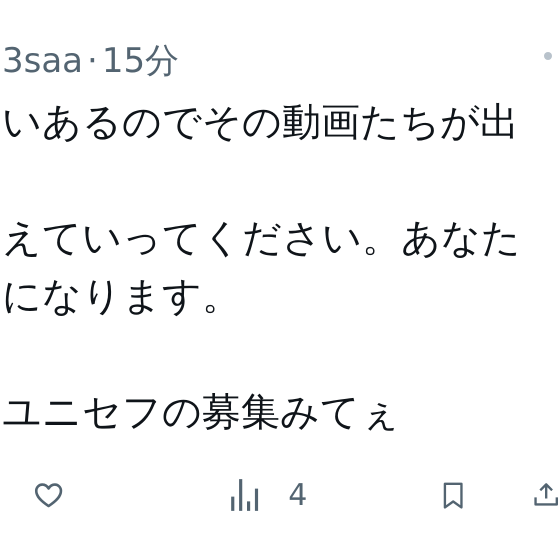  Describe the element at coordinates (201, 413) in the screenshot. I see `post-text: ユニセフの募集みてぇ` at that location.